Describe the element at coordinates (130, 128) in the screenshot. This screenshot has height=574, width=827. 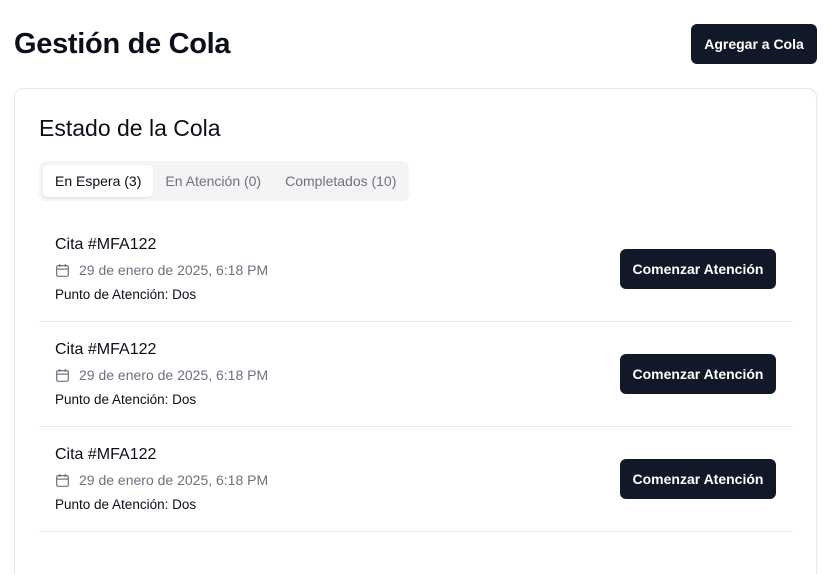
I see `card-title: Estado de la Cola` at that location.